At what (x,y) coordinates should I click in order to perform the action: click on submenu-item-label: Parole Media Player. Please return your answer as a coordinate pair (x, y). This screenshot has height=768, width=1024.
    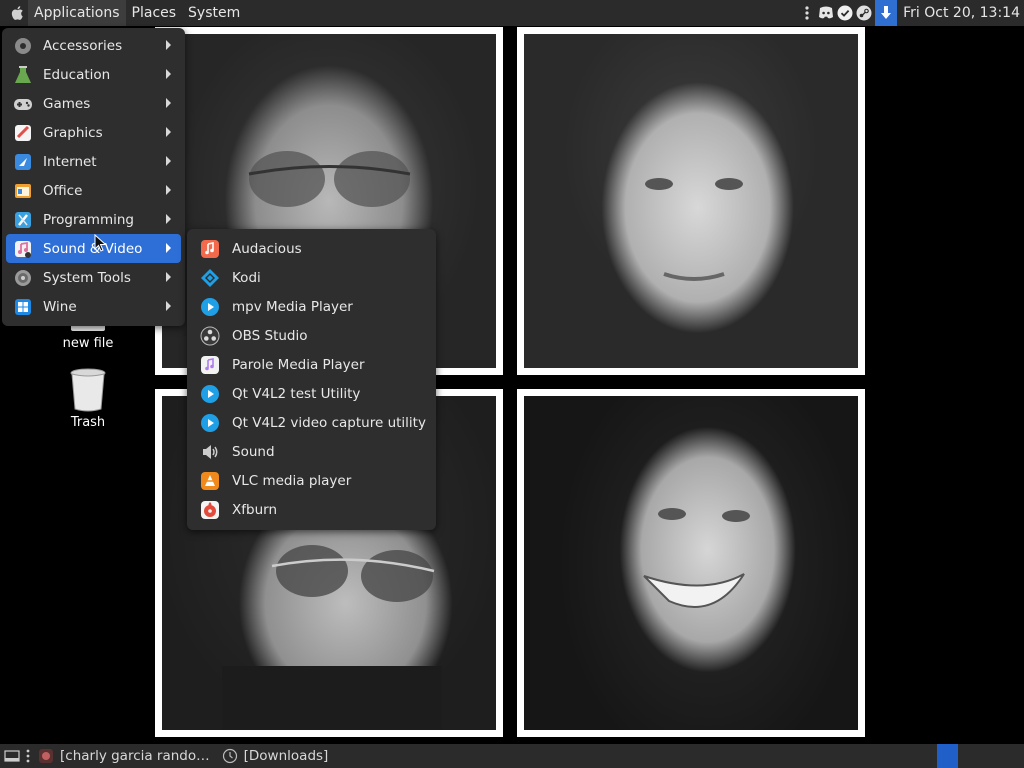
    Looking at the image, I should click on (298, 364).